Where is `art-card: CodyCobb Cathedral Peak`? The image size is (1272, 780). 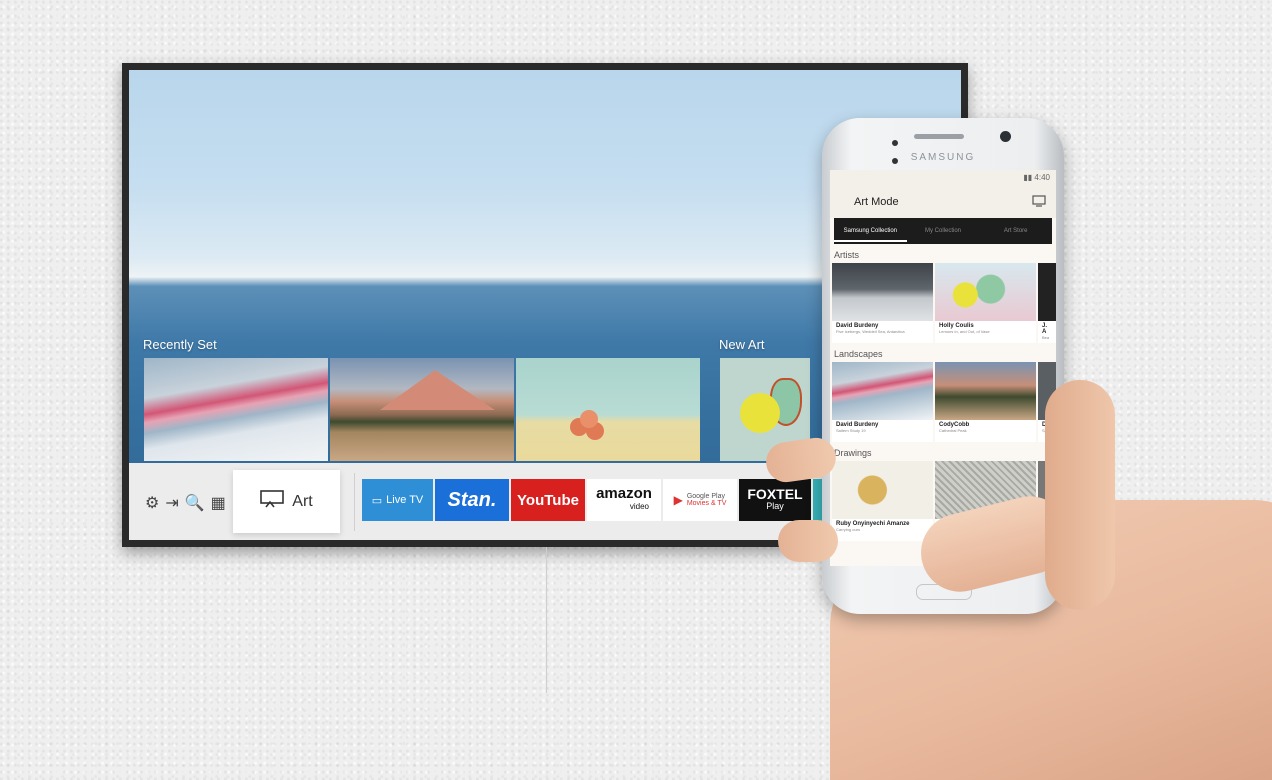
art-card: CodyCobb Cathedral Peak is located at coordinates (985, 402).